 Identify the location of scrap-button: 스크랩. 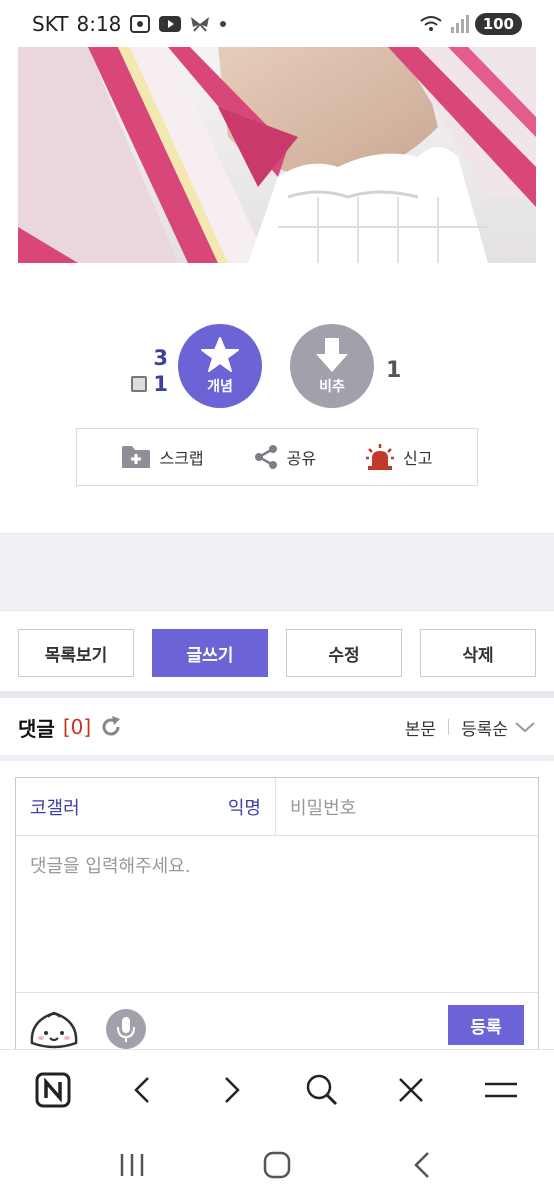
(162, 457).